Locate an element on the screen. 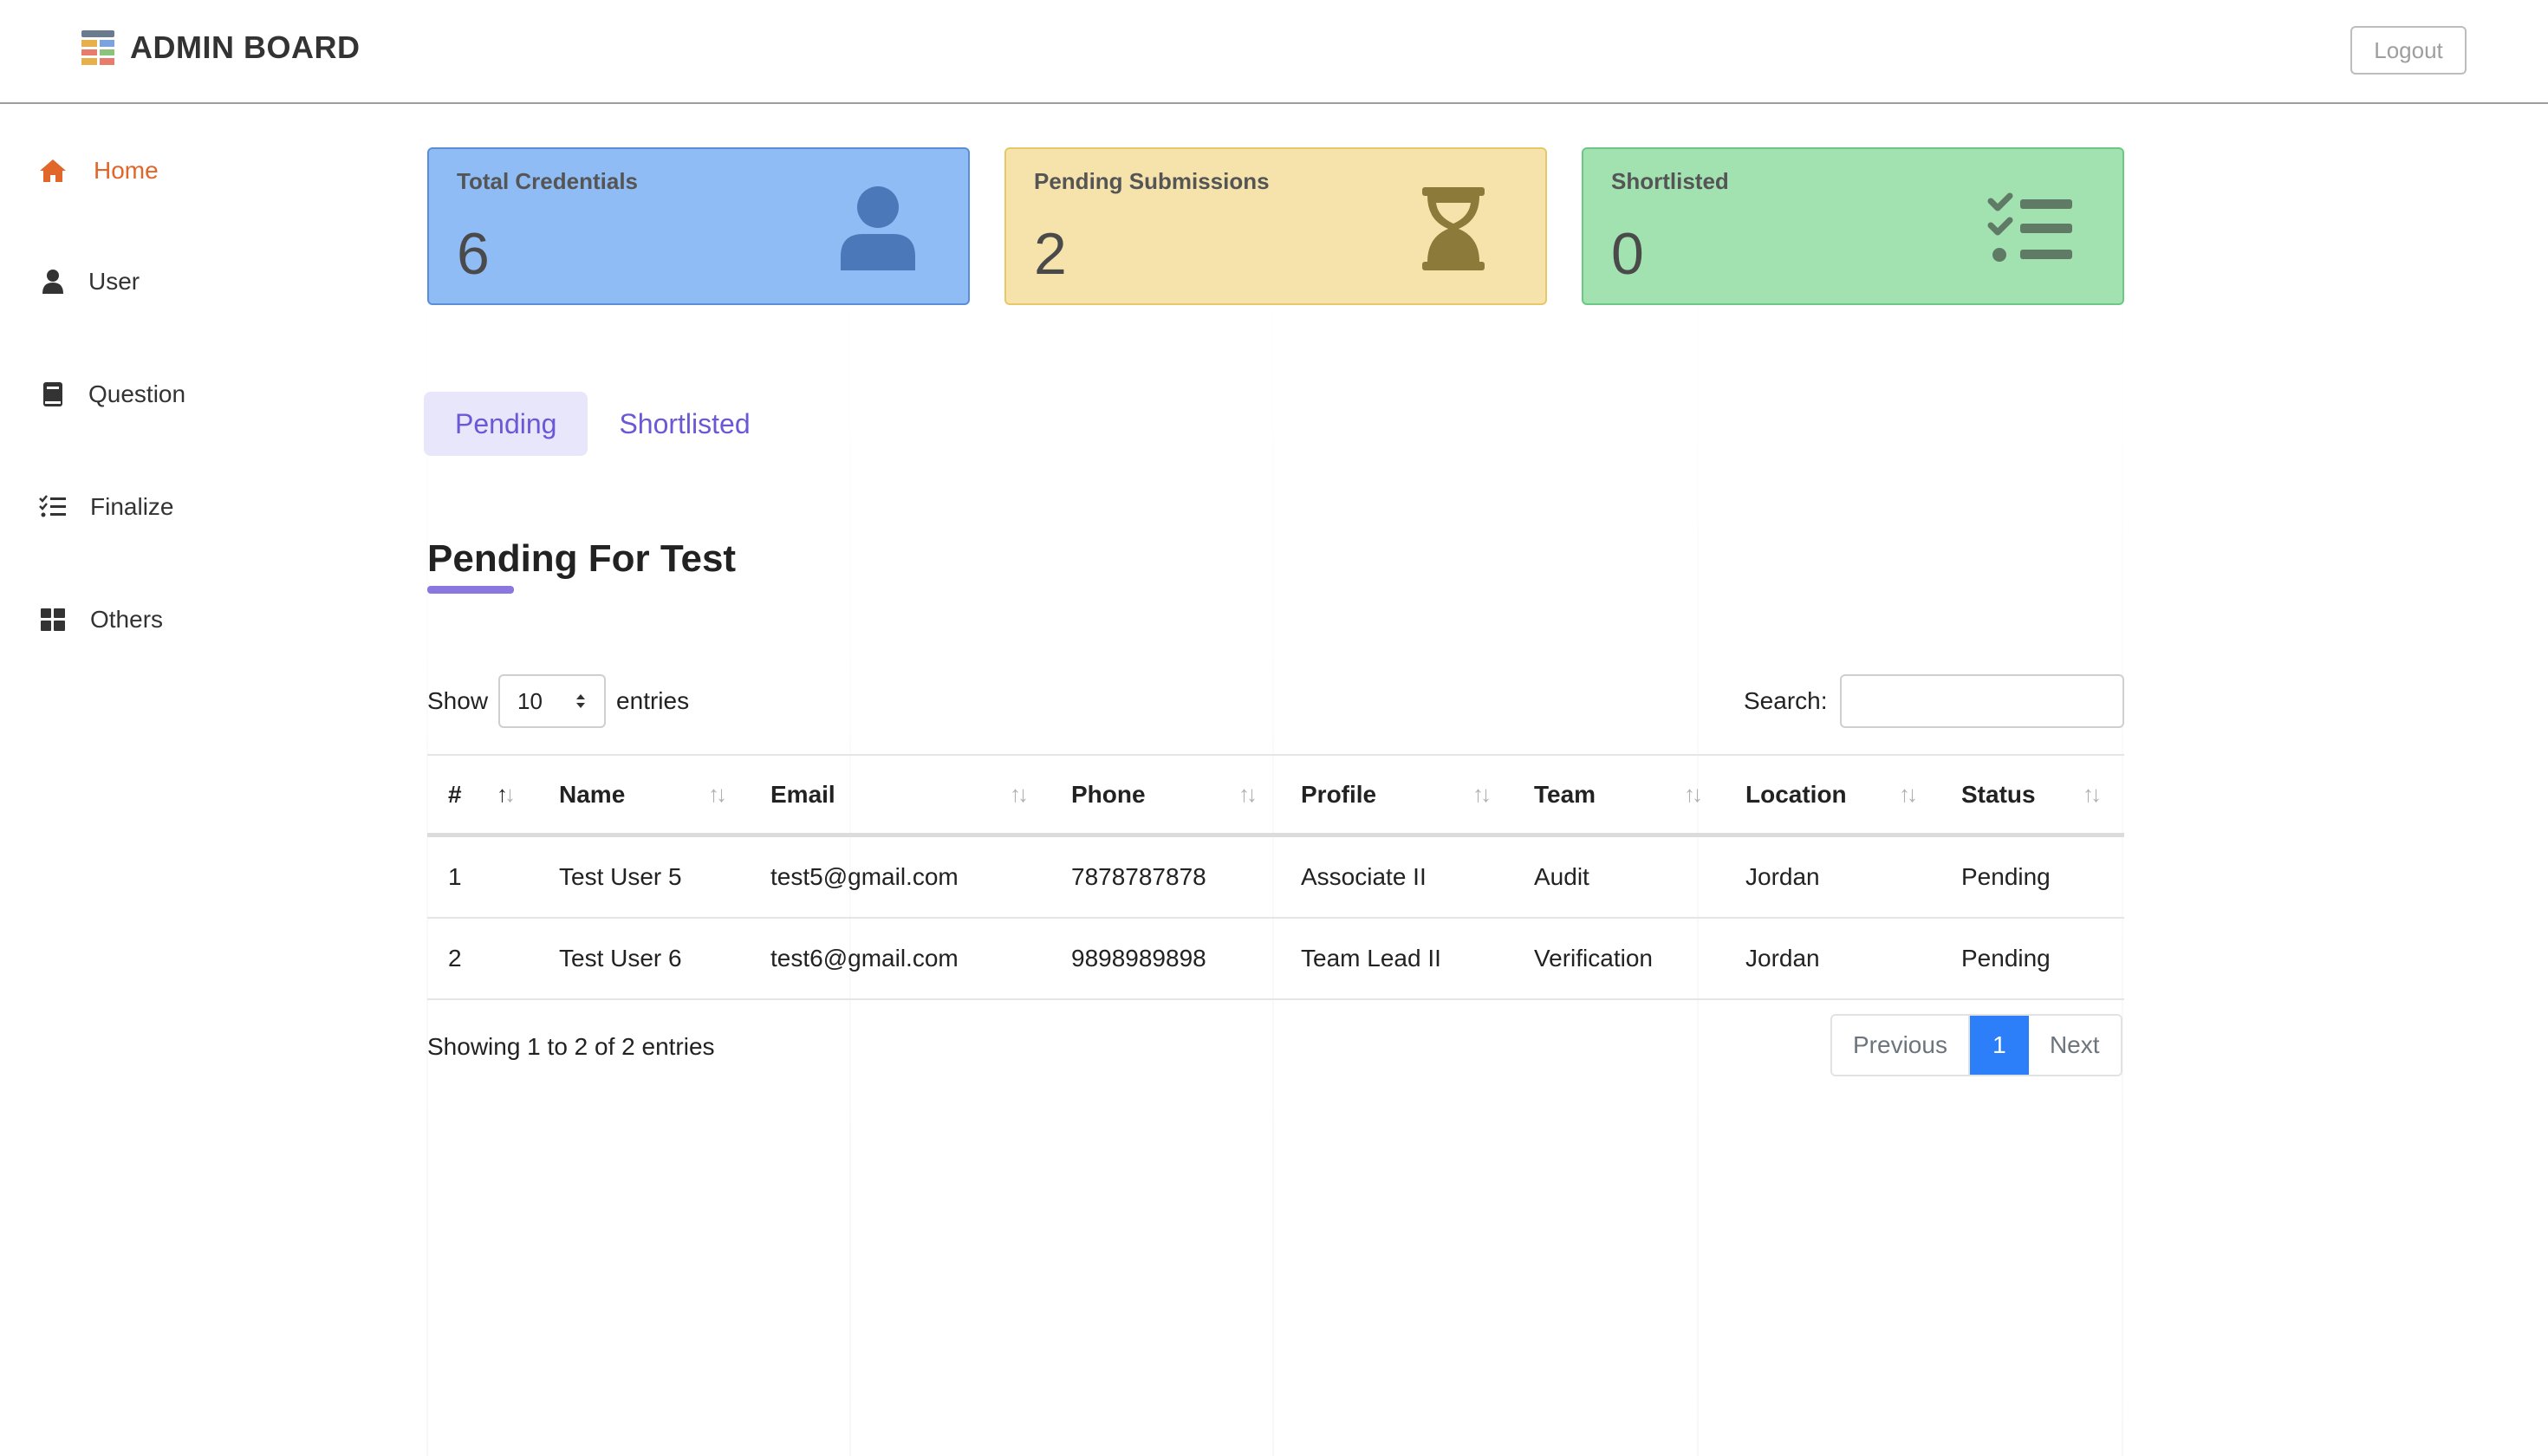  sidebar-item-label: Home is located at coordinates (126, 170).